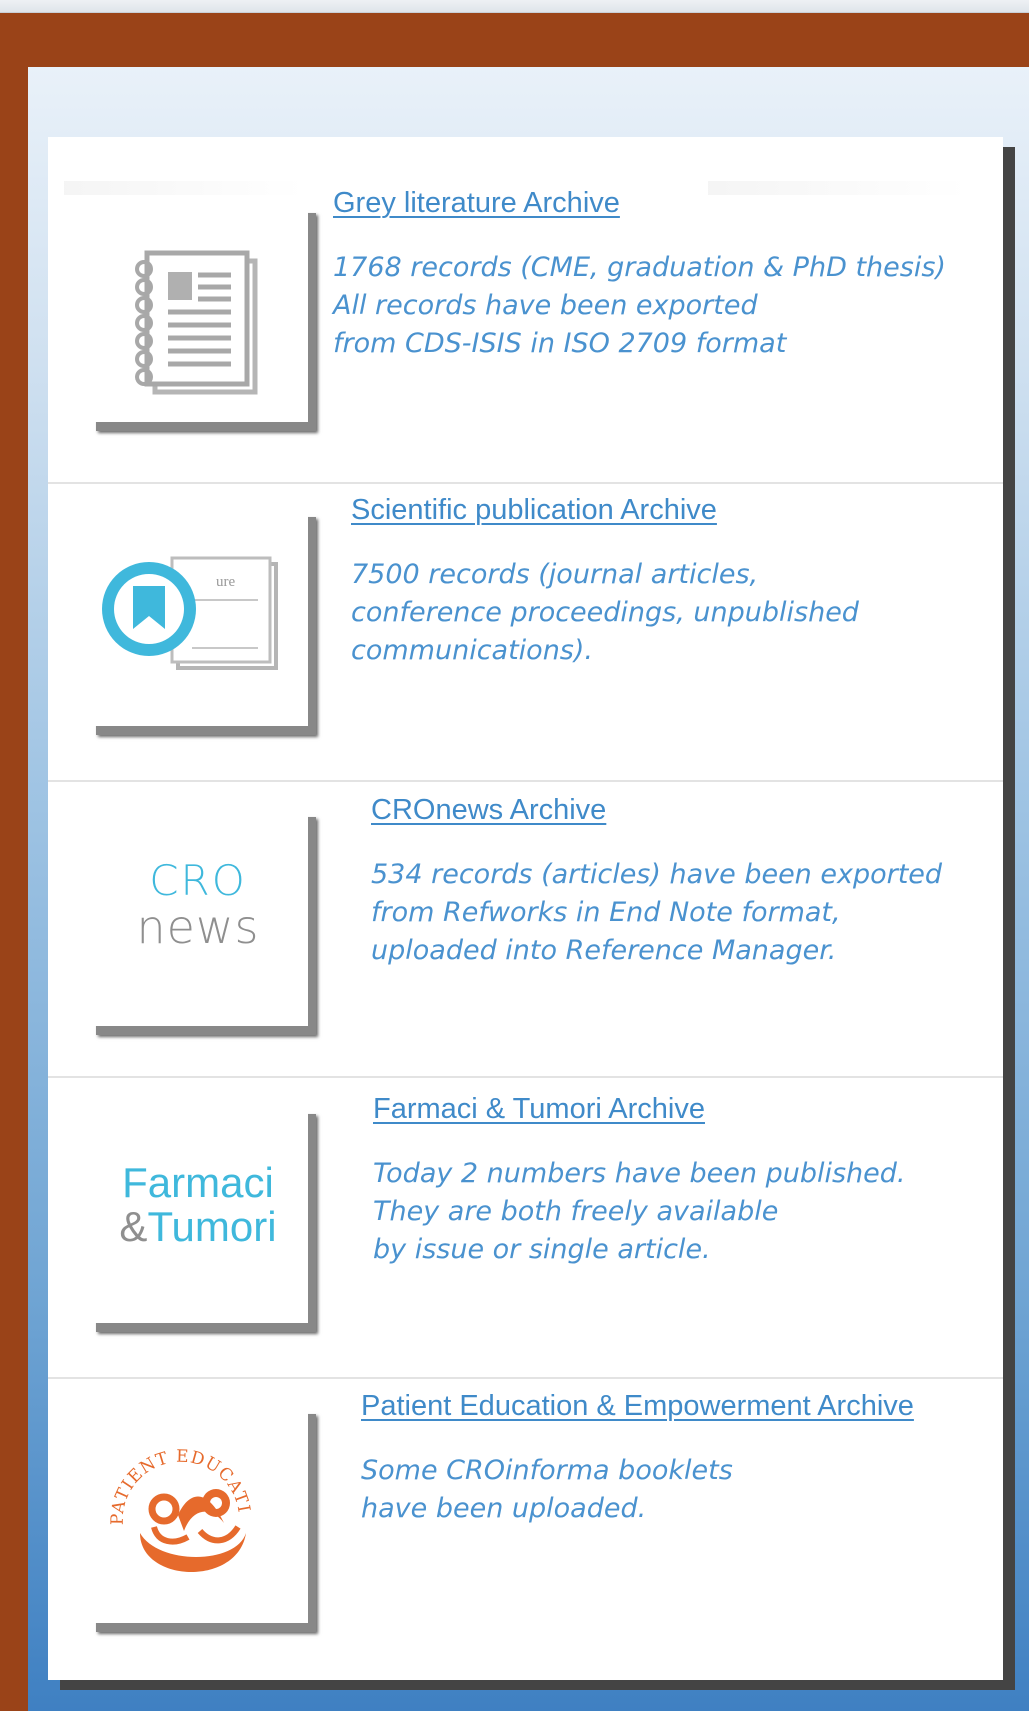 This screenshot has height=1711, width=1029. I want to click on archive-title-link: Scientific publication Archive, so click(534, 510).